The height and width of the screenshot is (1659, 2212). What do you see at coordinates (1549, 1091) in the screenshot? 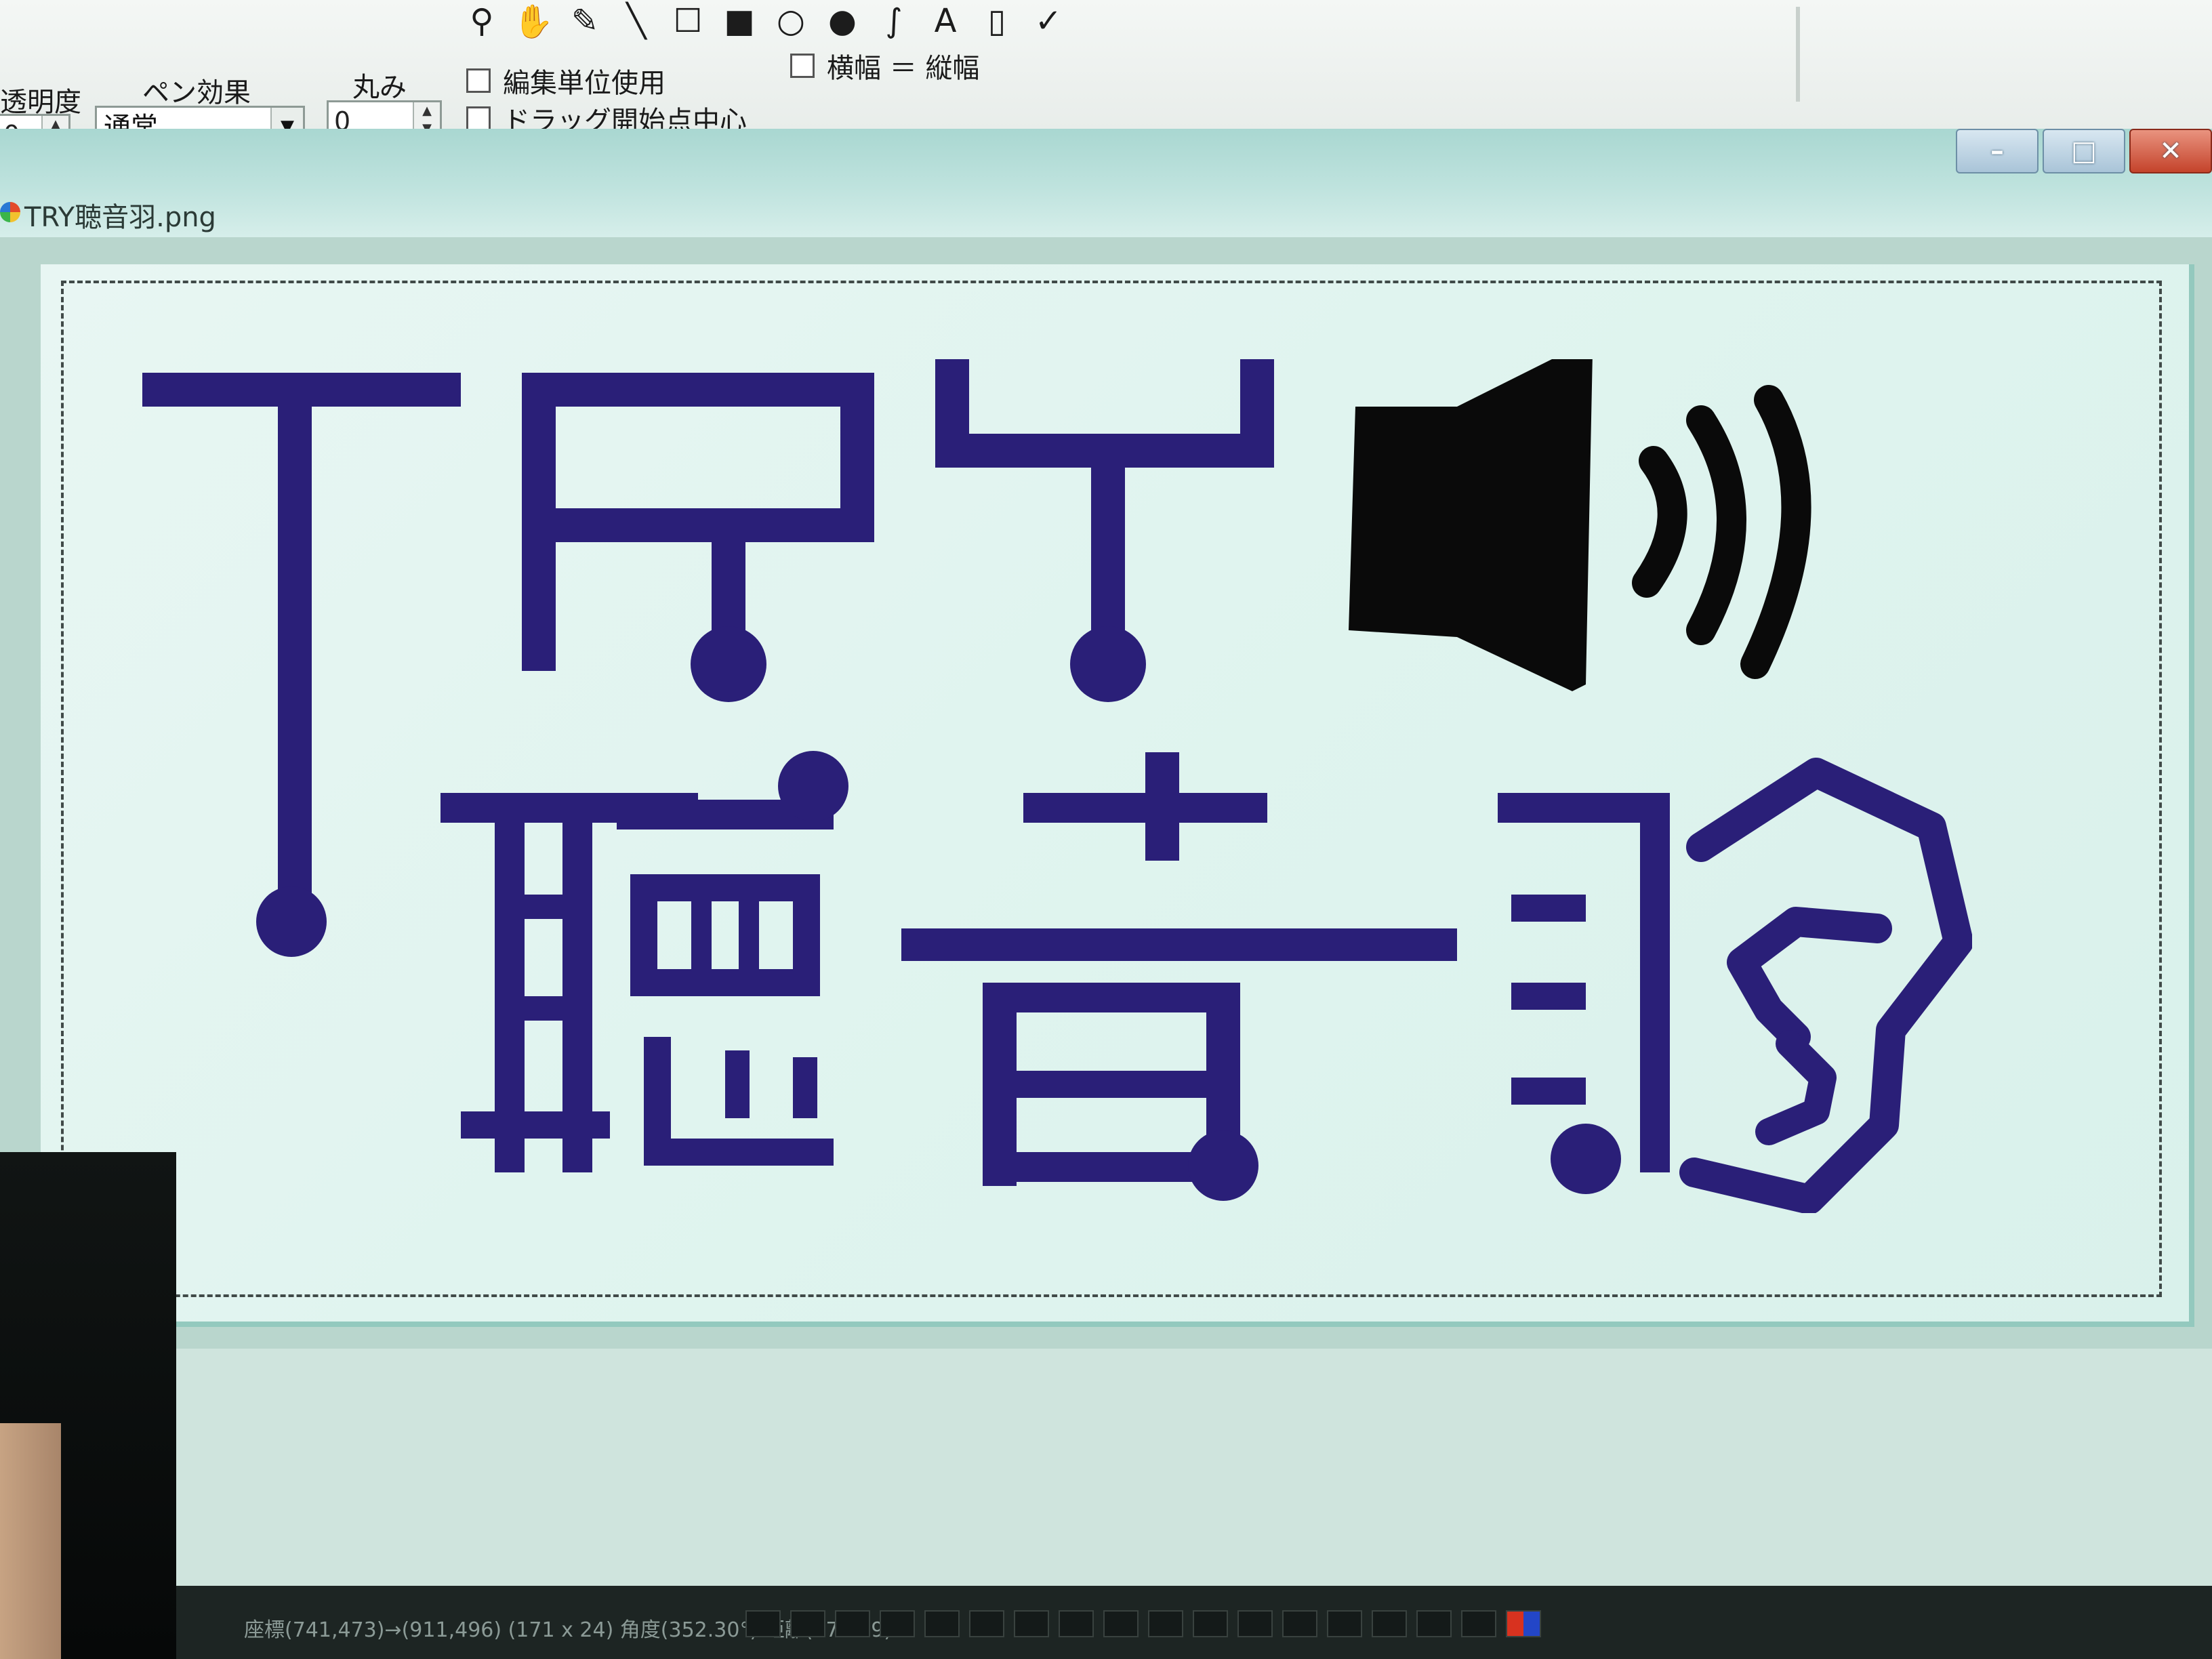
I see `logo-hane-rung3` at bounding box center [1549, 1091].